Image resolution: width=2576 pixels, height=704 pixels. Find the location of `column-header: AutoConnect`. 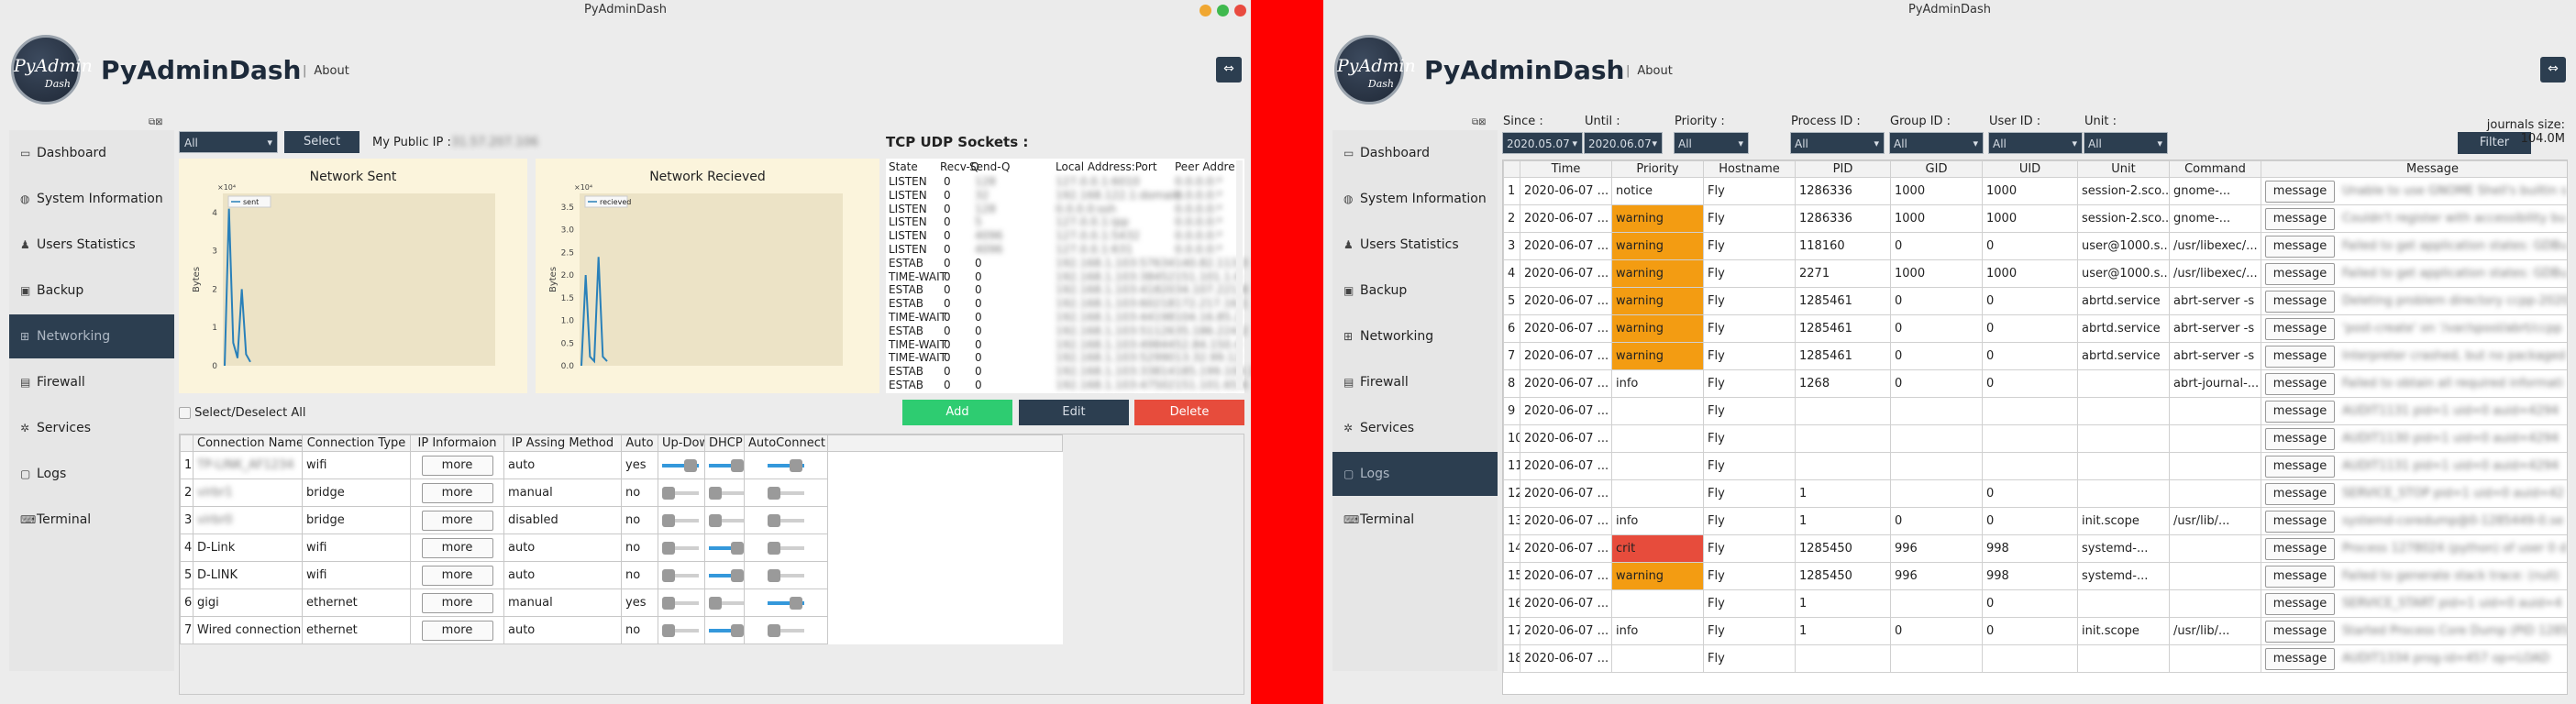

column-header: AutoConnect is located at coordinates (786, 443).